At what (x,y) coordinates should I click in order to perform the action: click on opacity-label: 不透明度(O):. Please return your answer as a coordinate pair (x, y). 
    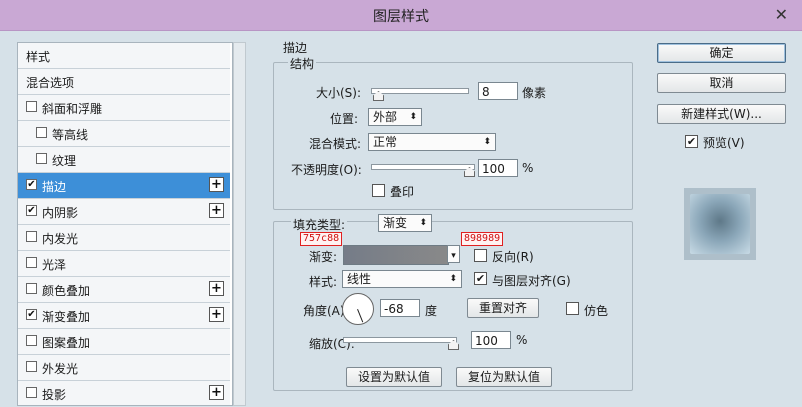
    Looking at the image, I should click on (326, 170).